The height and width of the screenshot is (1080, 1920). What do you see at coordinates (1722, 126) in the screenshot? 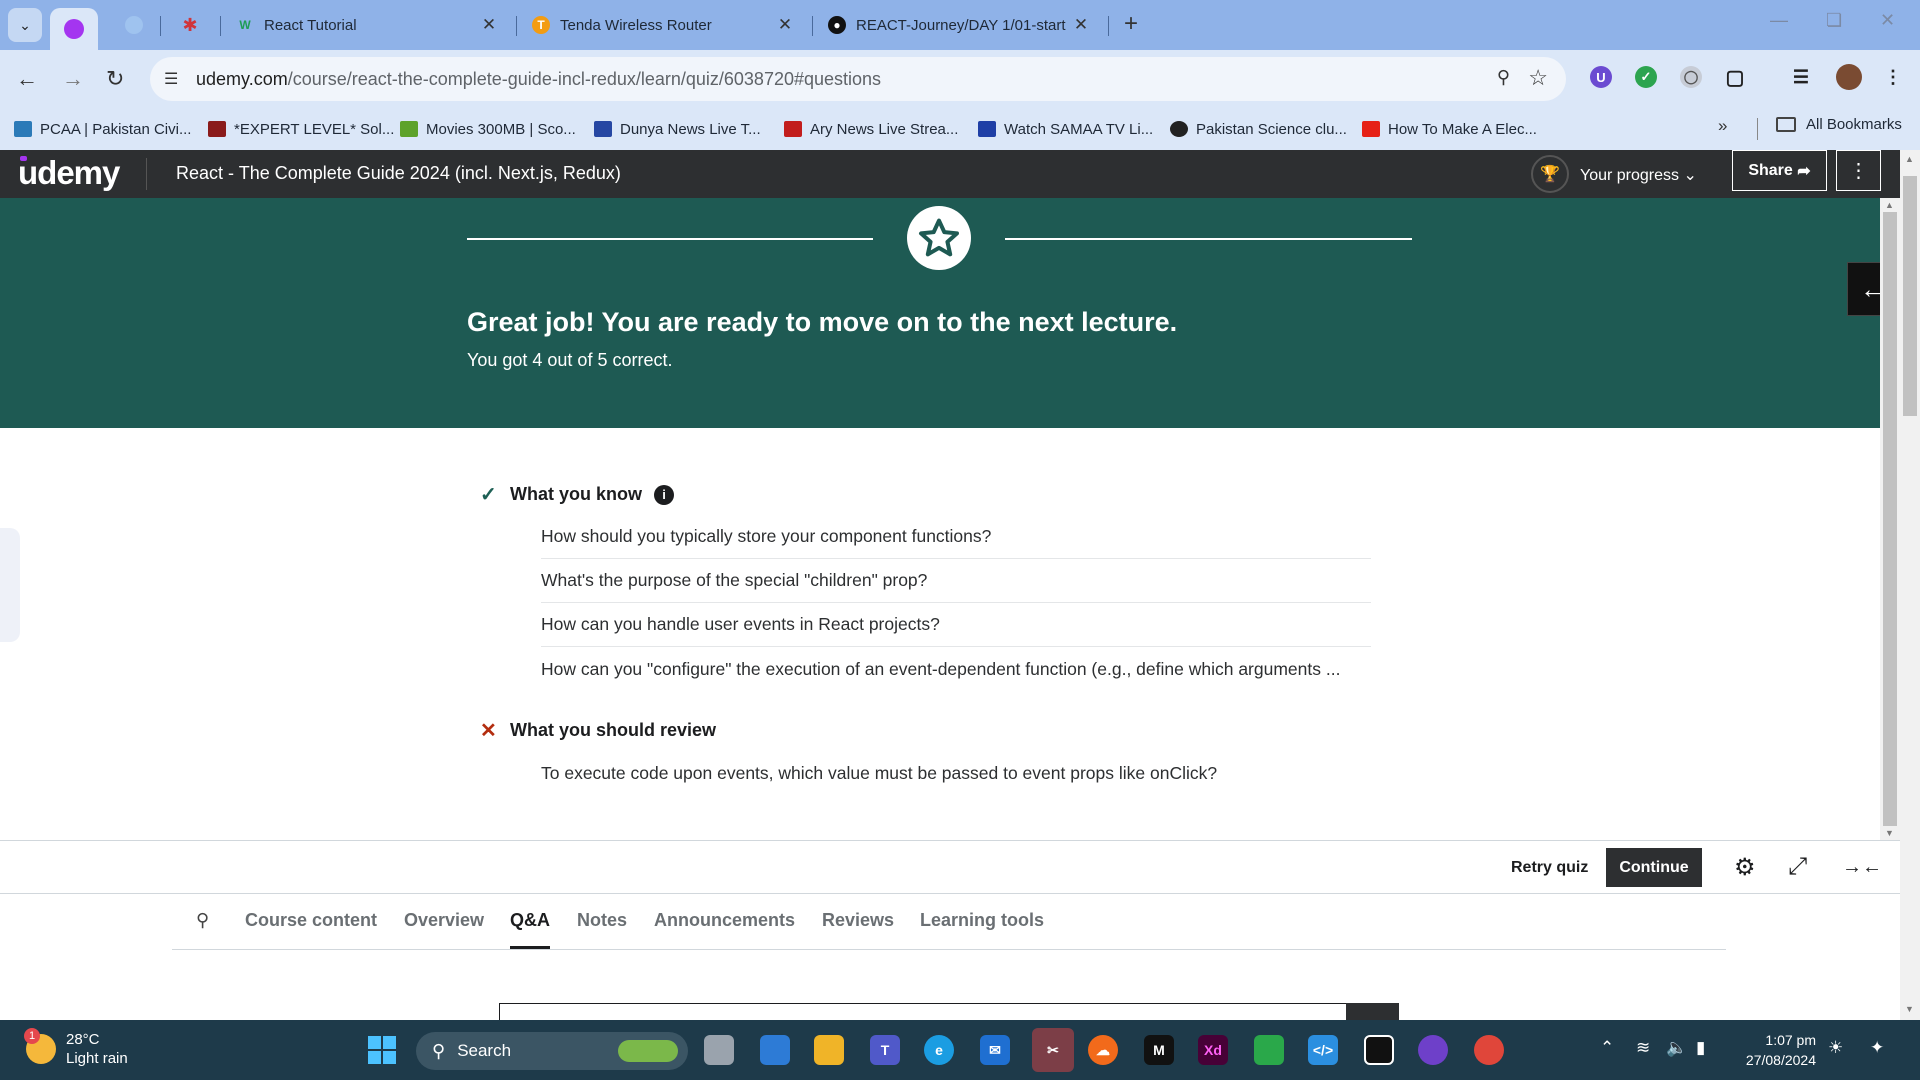
I see `bookmarks-overflow-icon: »` at bounding box center [1722, 126].